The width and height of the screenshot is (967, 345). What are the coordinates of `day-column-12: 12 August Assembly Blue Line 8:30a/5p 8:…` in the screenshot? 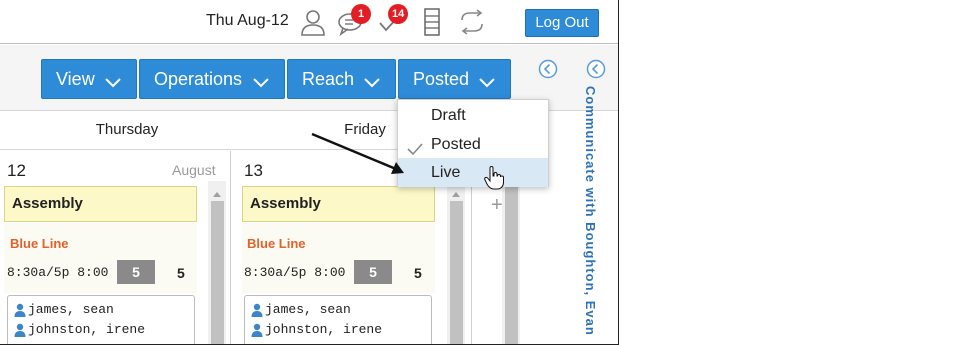 It's located at (115, 247).